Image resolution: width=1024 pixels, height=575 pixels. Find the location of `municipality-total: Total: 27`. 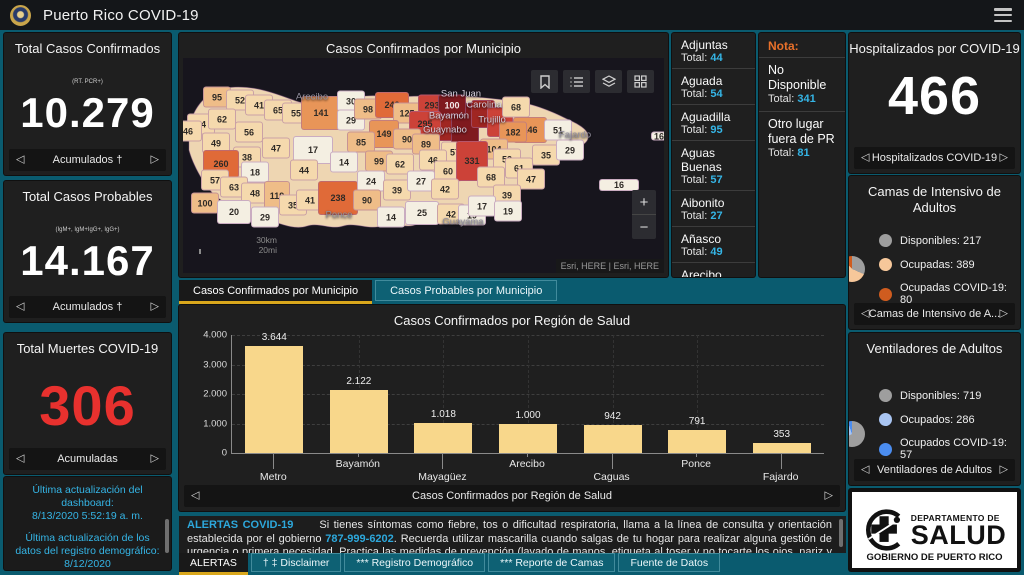

municipality-total: Total: 27 is located at coordinates (702, 216).